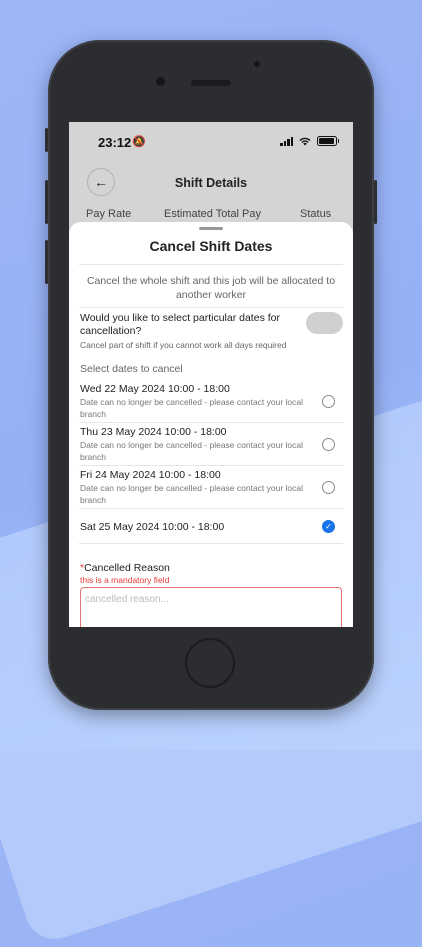 Image resolution: width=422 pixels, height=947 pixels. Describe the element at coordinates (328, 141) in the screenshot. I see `battery-icon` at that location.